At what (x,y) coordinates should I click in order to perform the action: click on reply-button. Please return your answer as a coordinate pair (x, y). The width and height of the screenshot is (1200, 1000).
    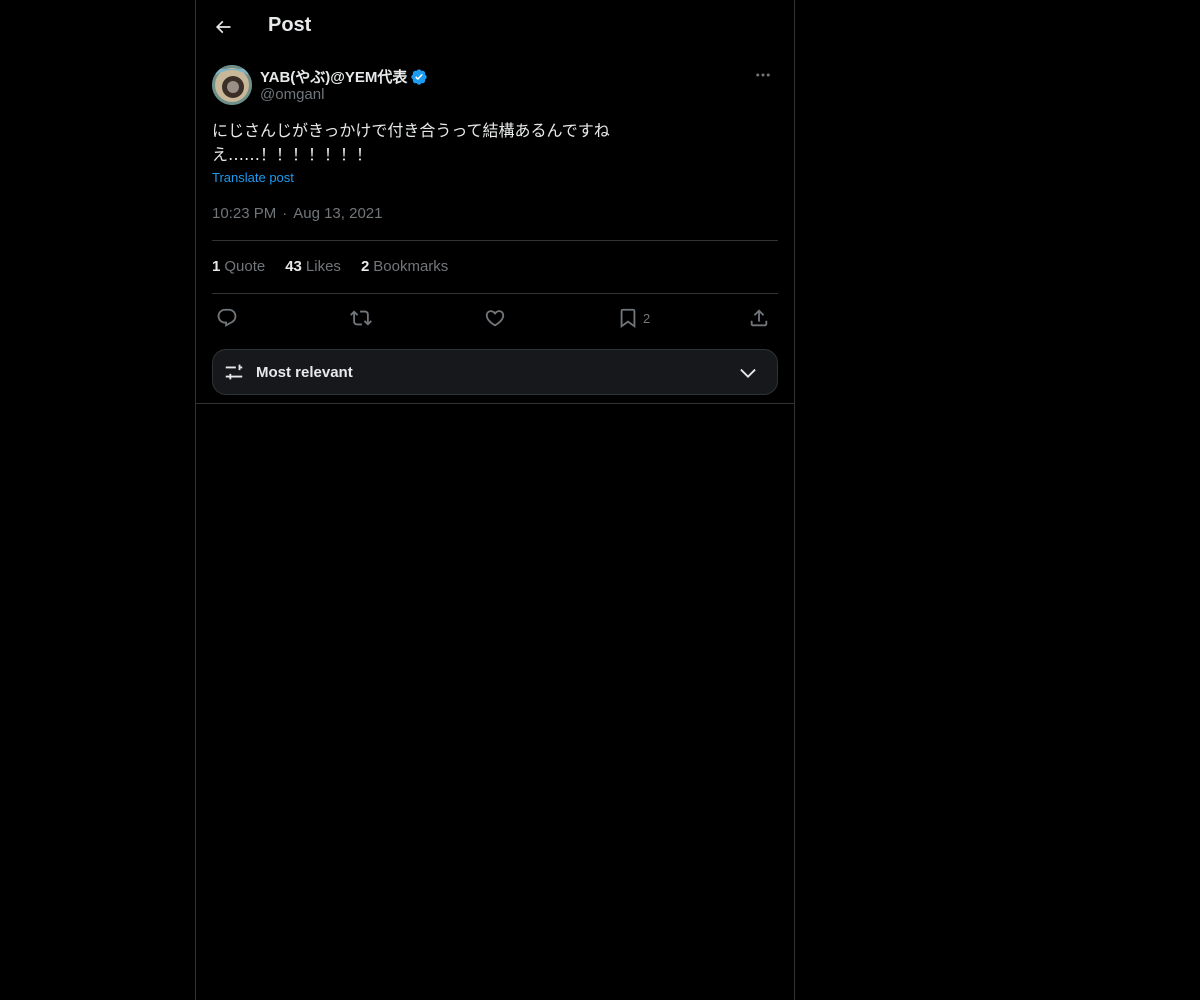
    Looking at the image, I should click on (227, 318).